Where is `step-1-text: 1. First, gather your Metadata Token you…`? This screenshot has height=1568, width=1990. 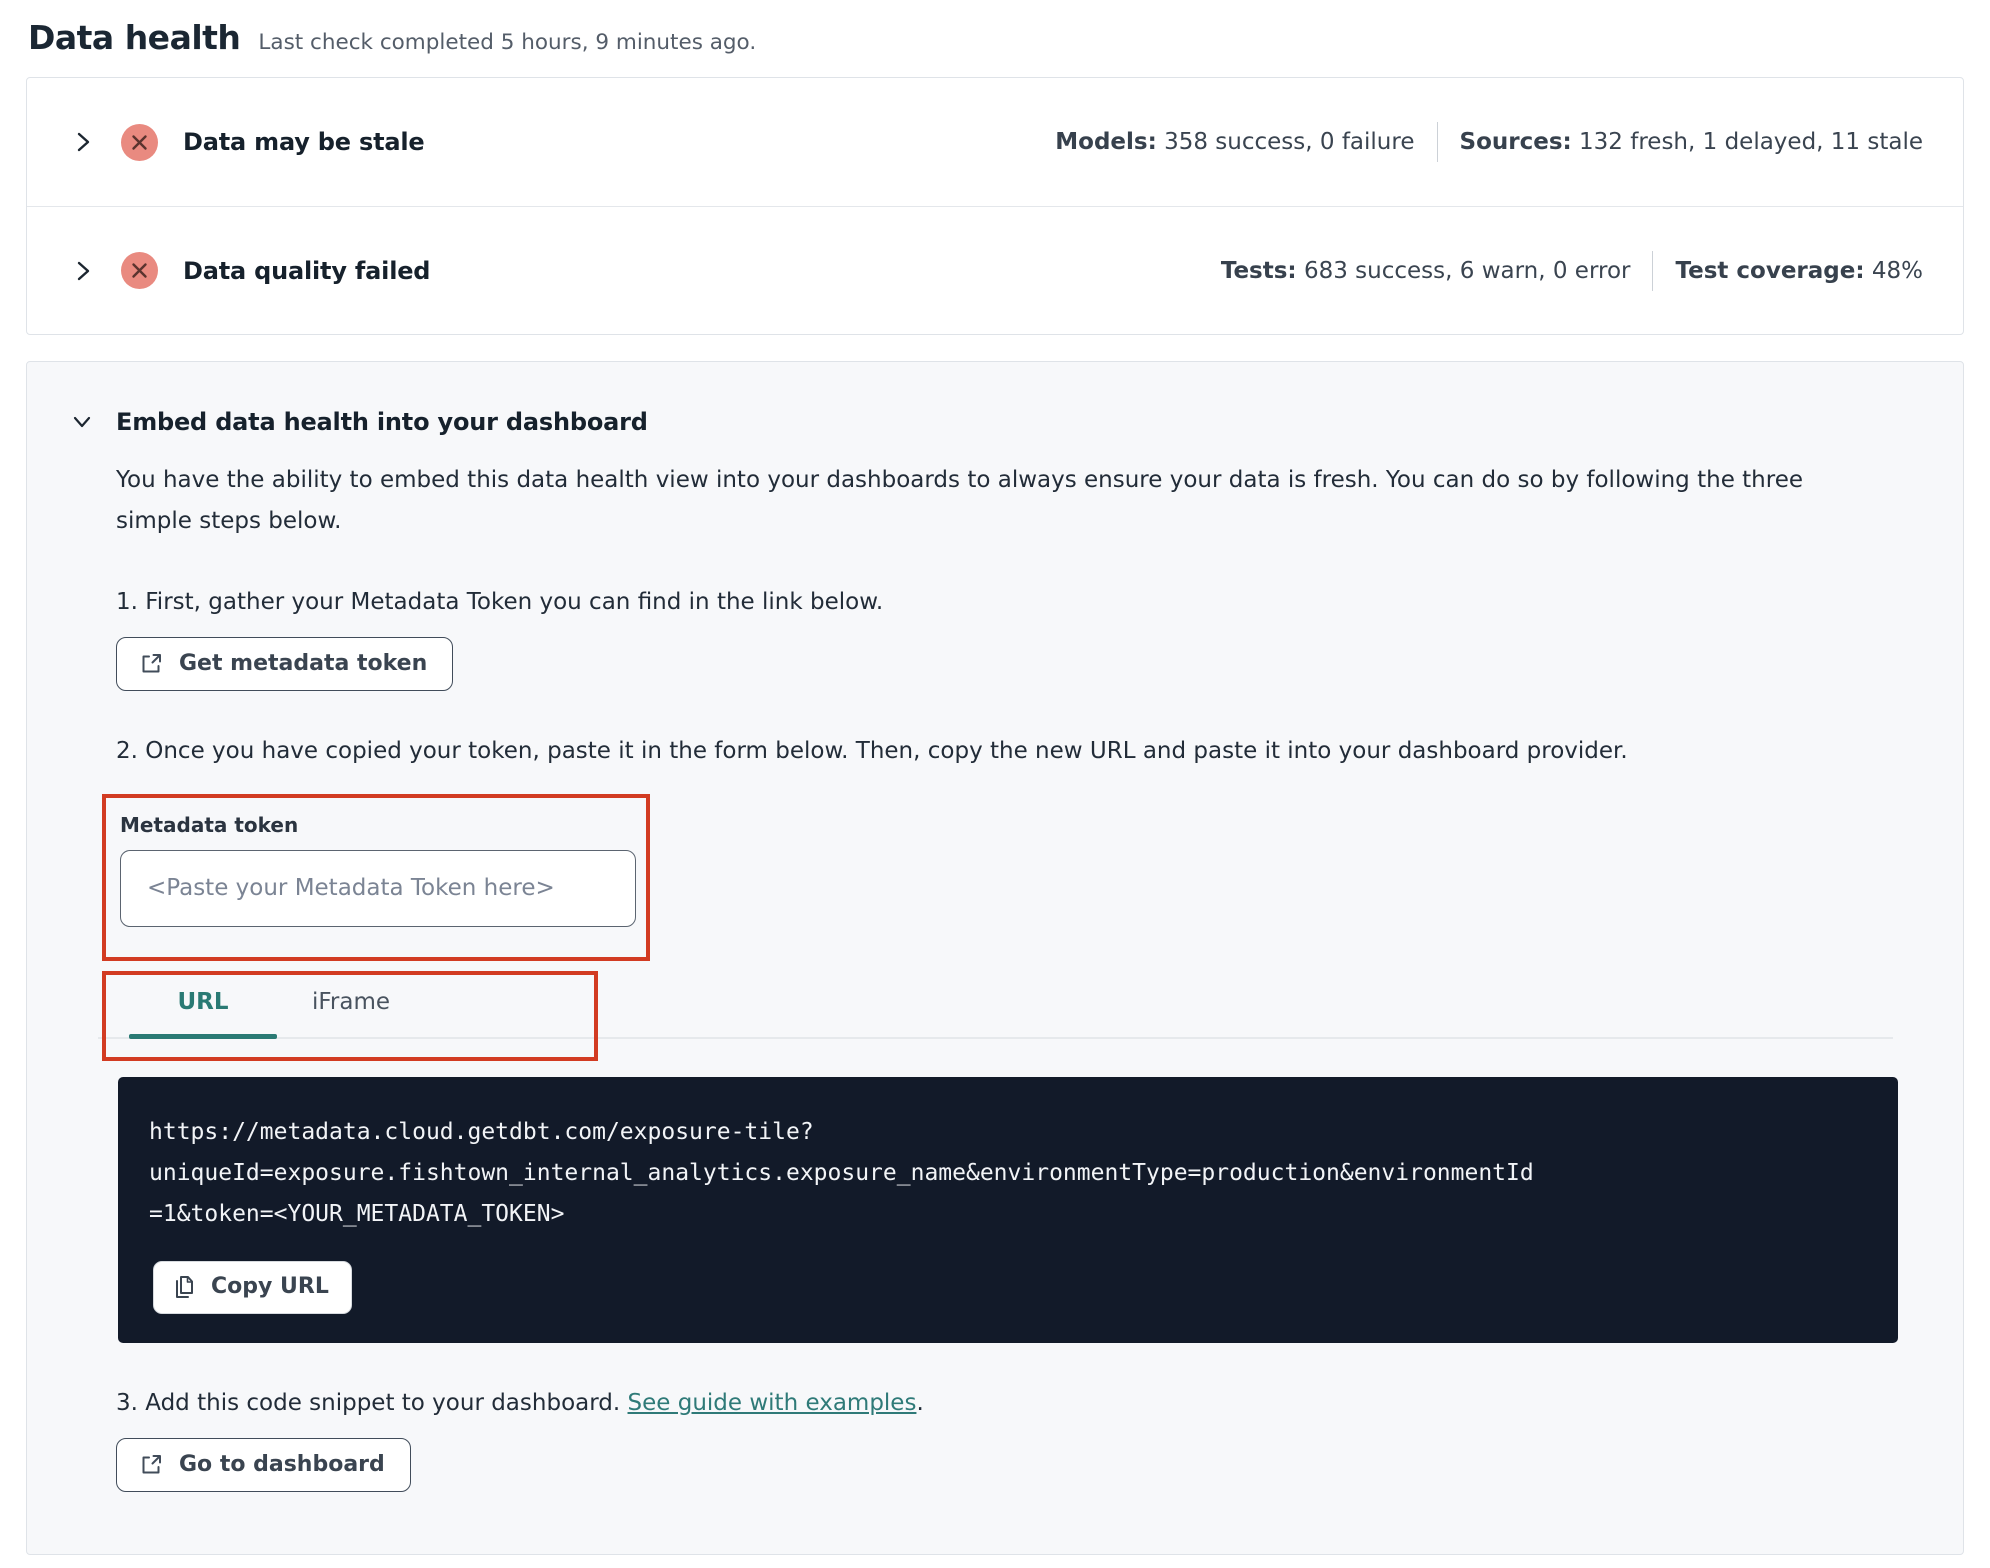 step-1-text: 1. First, gather your Metadata Token you… is located at coordinates (500, 601).